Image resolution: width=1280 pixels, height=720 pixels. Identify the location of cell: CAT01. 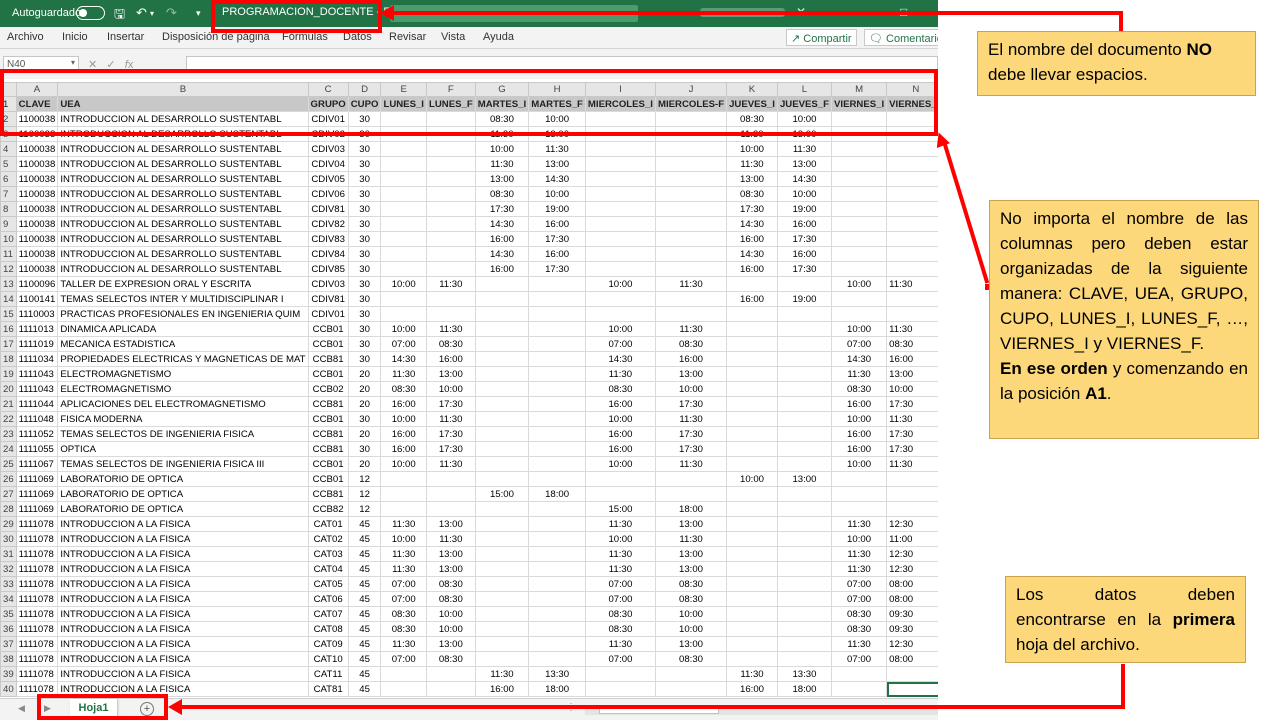
(328, 524).